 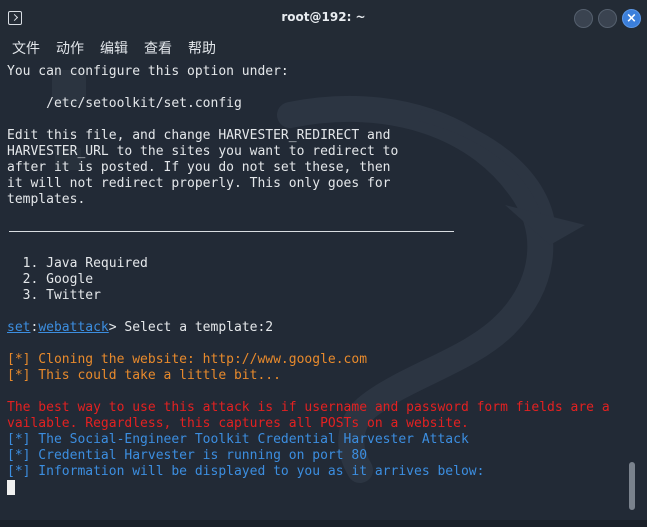 I want to click on window-bottom-edge, so click(x=323, y=523).